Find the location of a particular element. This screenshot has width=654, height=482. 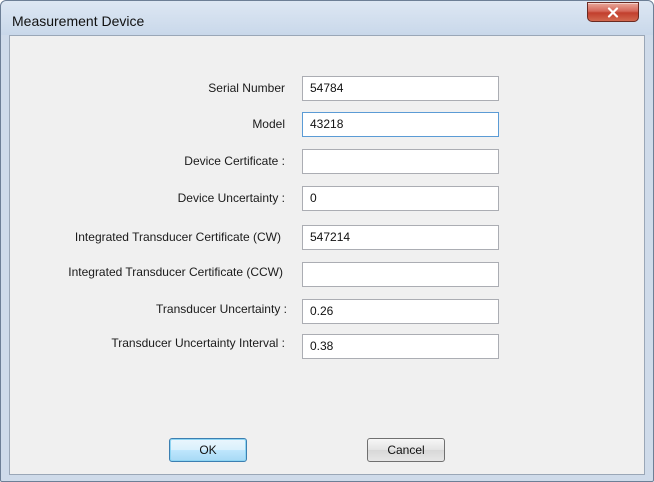

transducer-uncertainty-interval-input: 0.38 is located at coordinates (400, 346).